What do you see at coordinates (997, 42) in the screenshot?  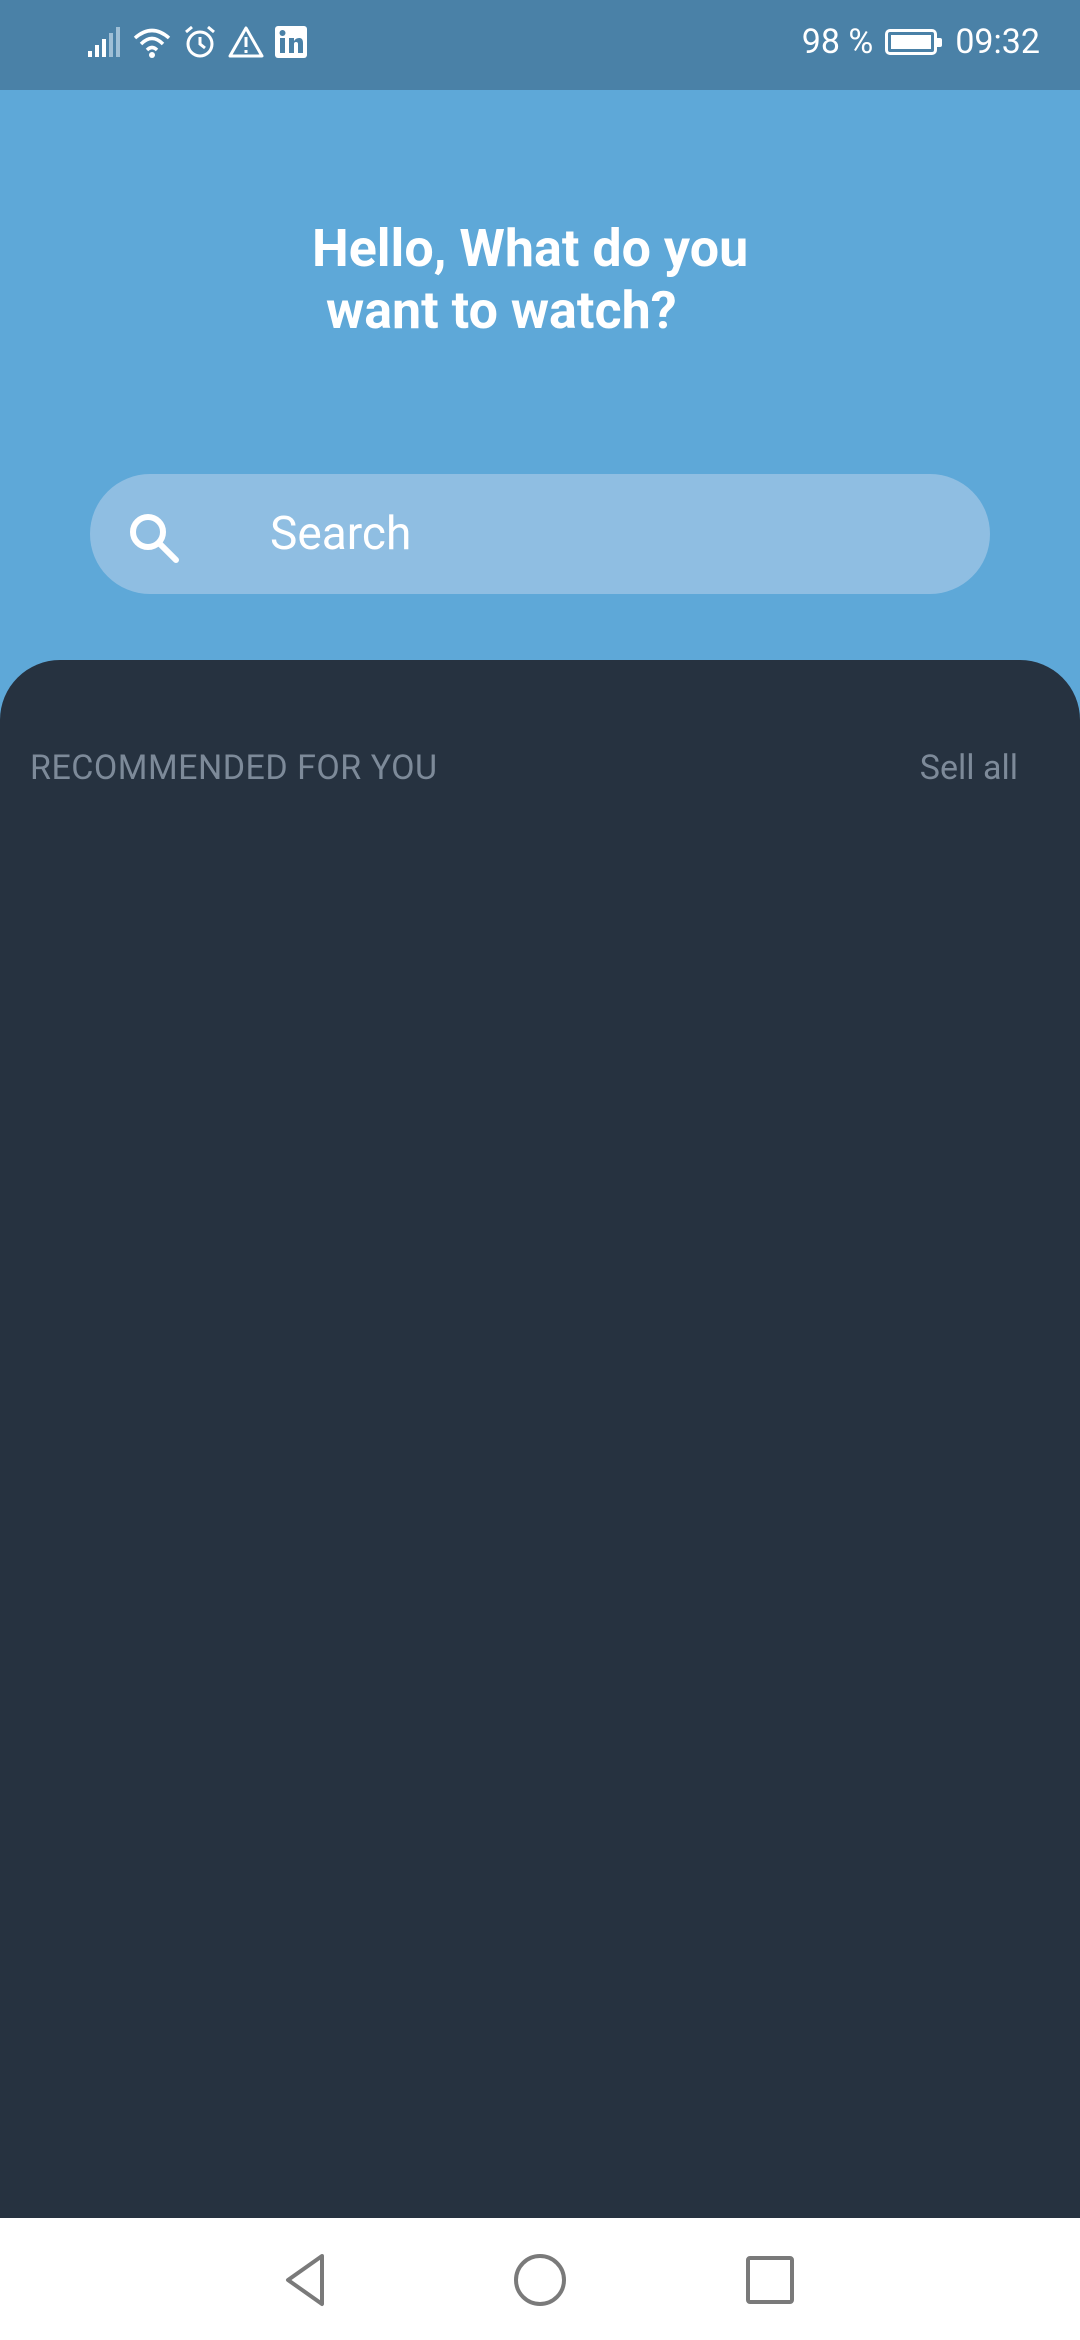 I see `clock: 09:32` at bounding box center [997, 42].